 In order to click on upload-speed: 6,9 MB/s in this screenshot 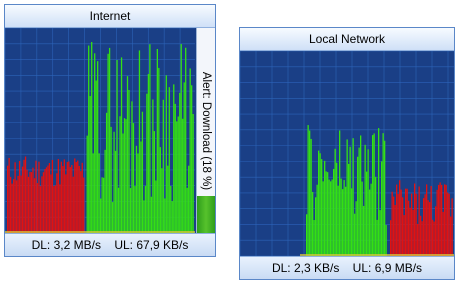, I will do `click(398, 268)`.